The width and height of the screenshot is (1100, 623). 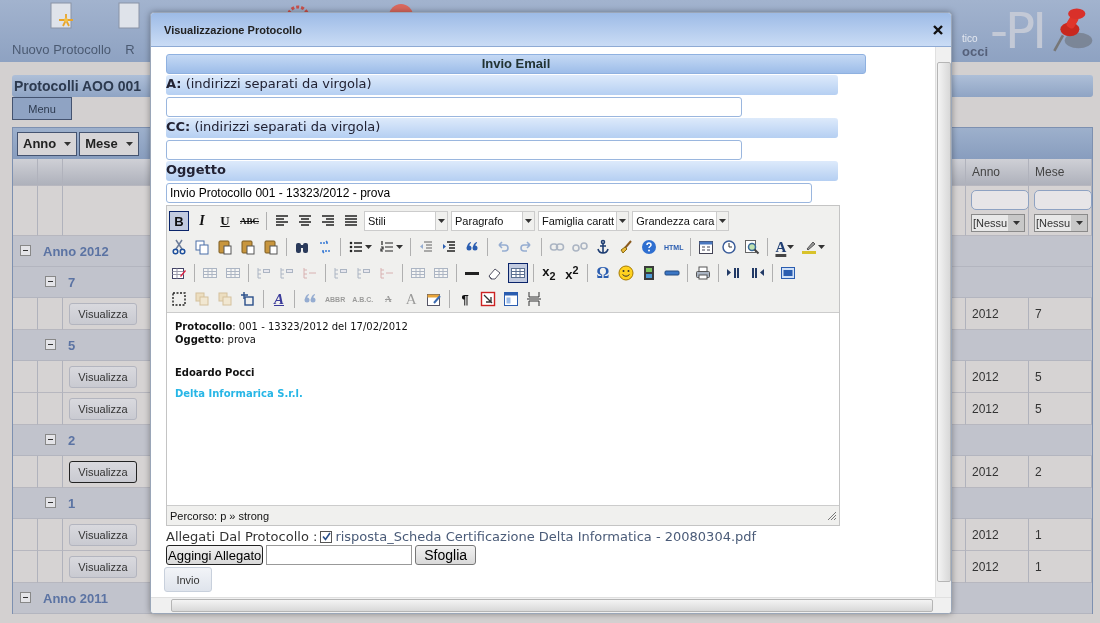 What do you see at coordinates (179, 221) in the screenshot?
I see `toolbar-button: B` at bounding box center [179, 221].